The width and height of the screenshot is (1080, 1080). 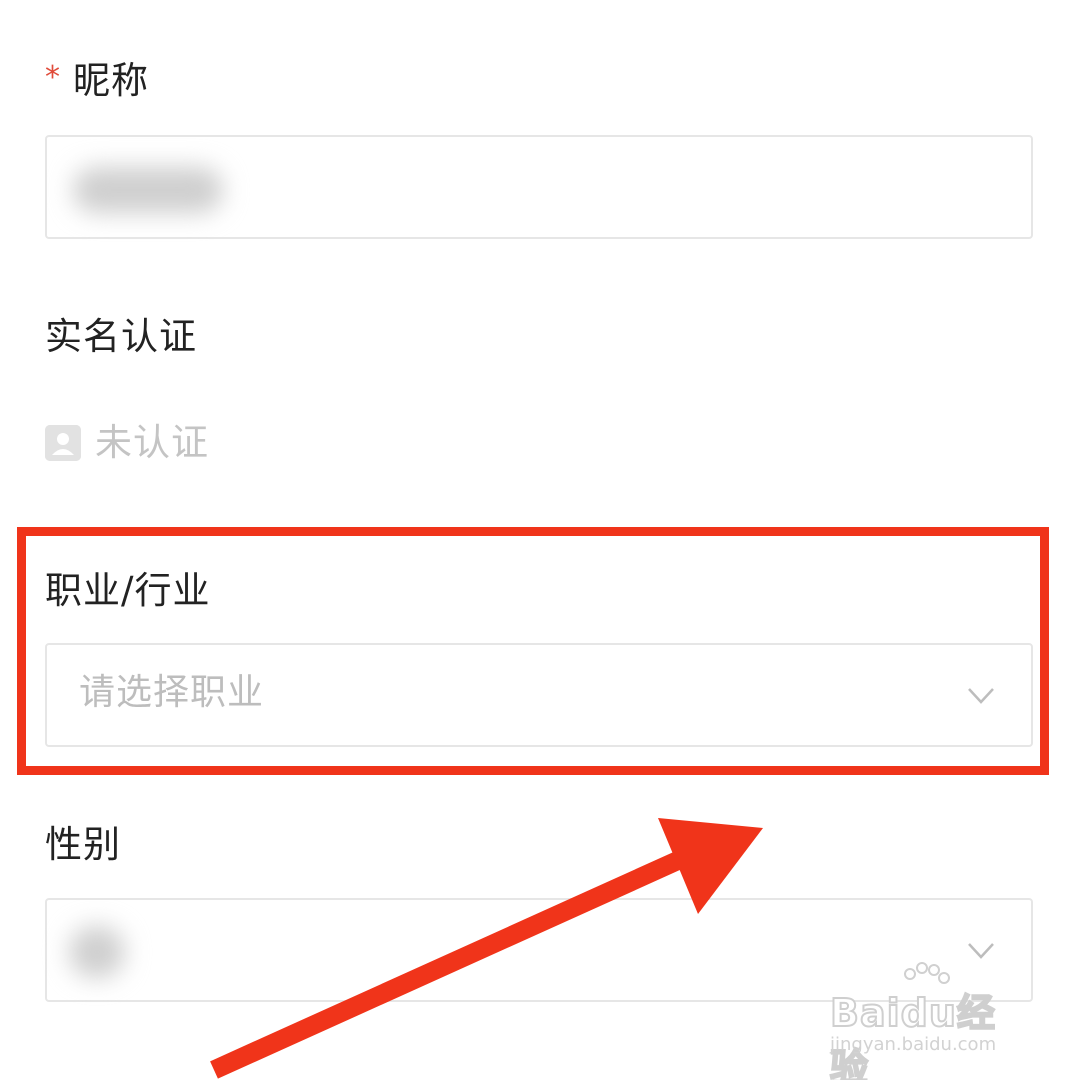 What do you see at coordinates (97, 952) in the screenshot?
I see `gender-value-redacted` at bounding box center [97, 952].